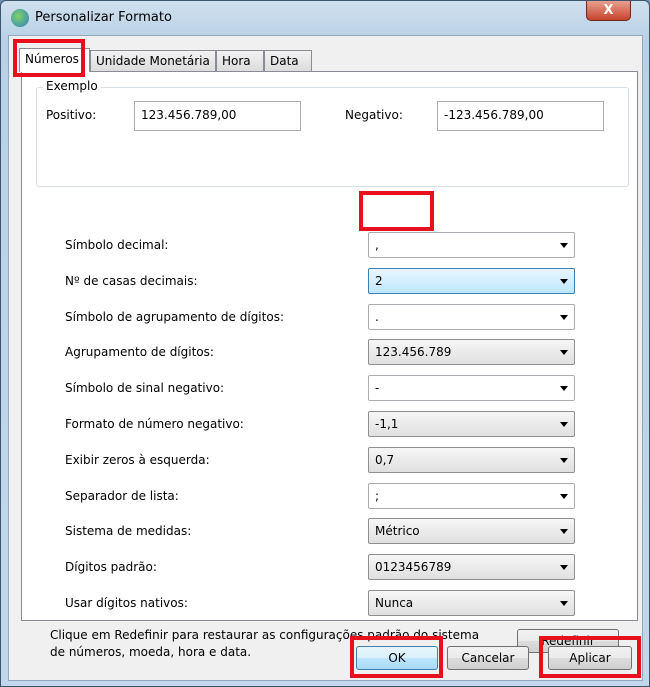 This screenshot has width=650, height=687. What do you see at coordinates (397, 658) in the screenshot?
I see `ok-button: OK` at bounding box center [397, 658].